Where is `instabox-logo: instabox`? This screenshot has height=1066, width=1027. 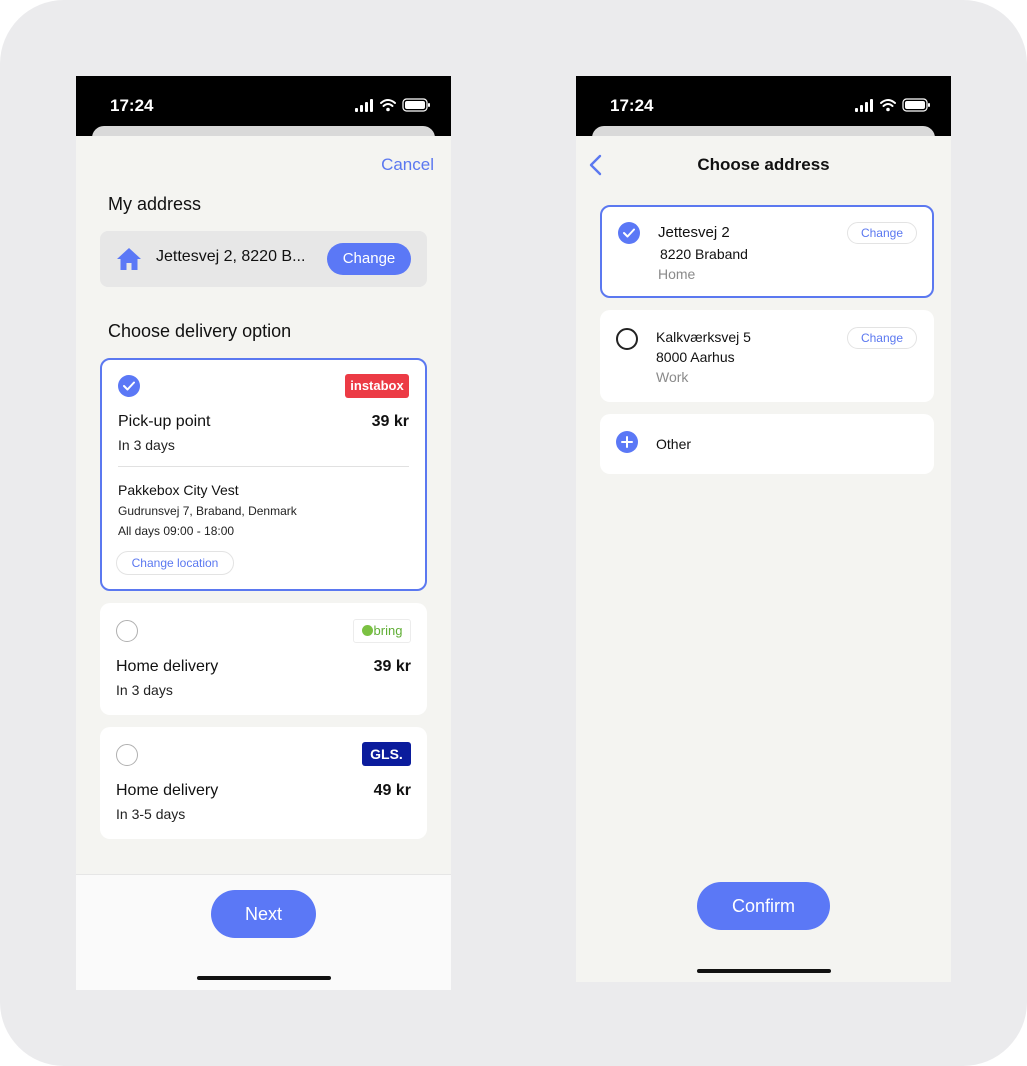
instabox-logo: instabox is located at coordinates (377, 386).